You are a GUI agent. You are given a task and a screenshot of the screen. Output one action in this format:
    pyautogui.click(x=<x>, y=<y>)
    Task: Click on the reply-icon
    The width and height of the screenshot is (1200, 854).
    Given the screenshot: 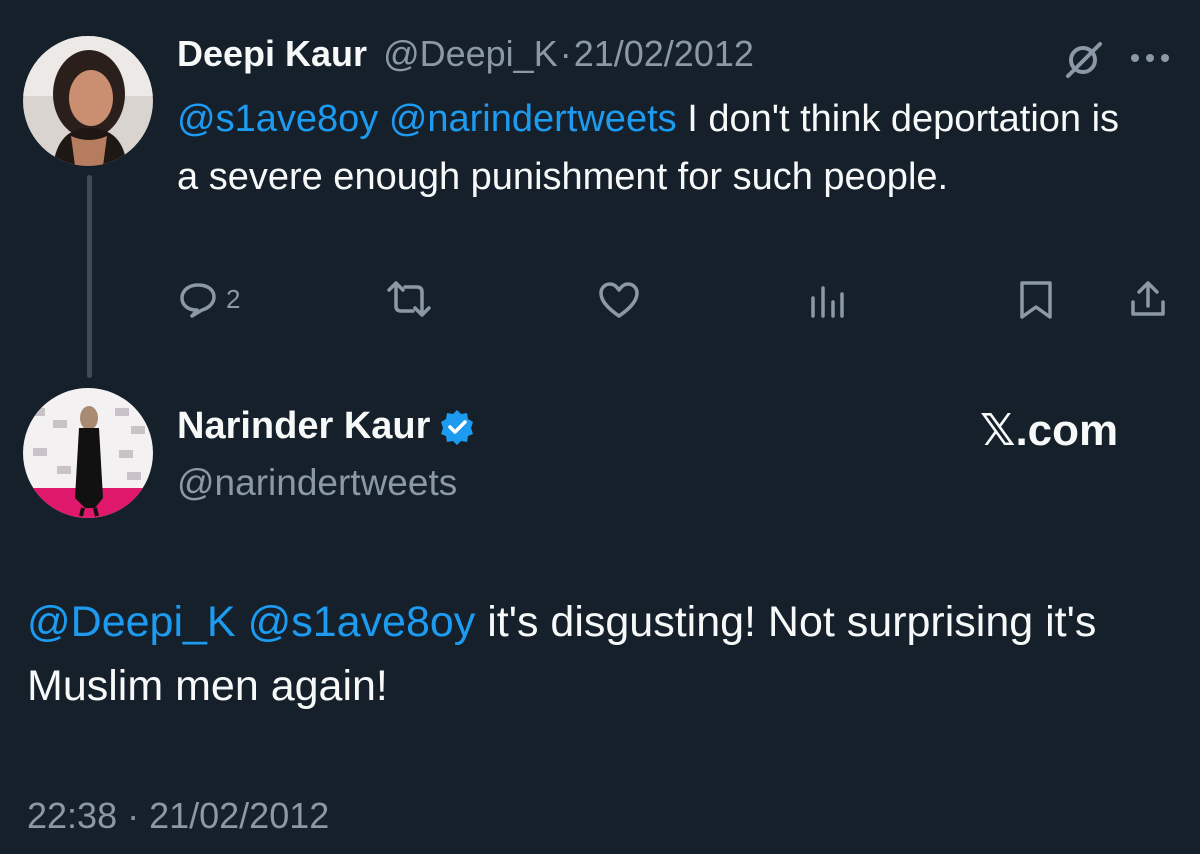 What is the action you would take?
    pyautogui.click(x=198, y=299)
    